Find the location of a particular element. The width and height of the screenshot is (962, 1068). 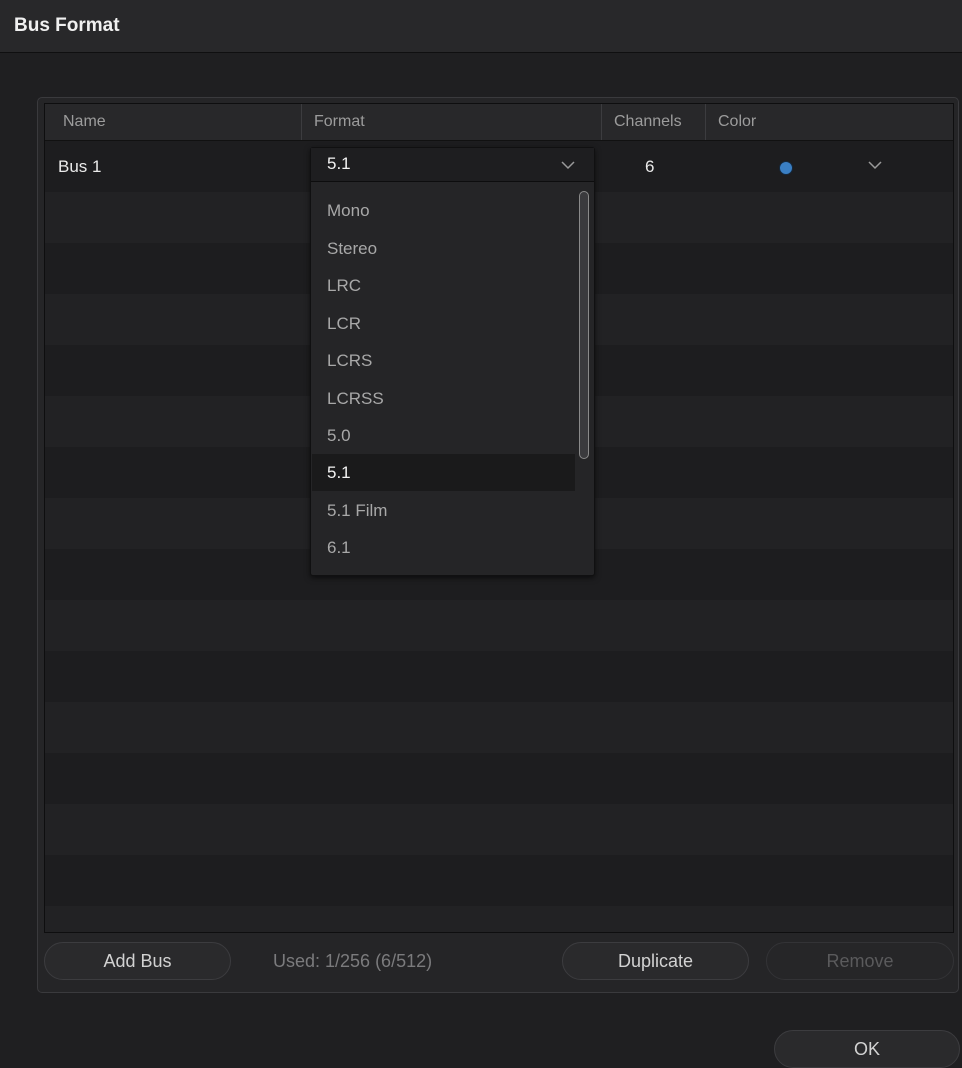

format-option-5-0: 5.0 is located at coordinates (443, 435).